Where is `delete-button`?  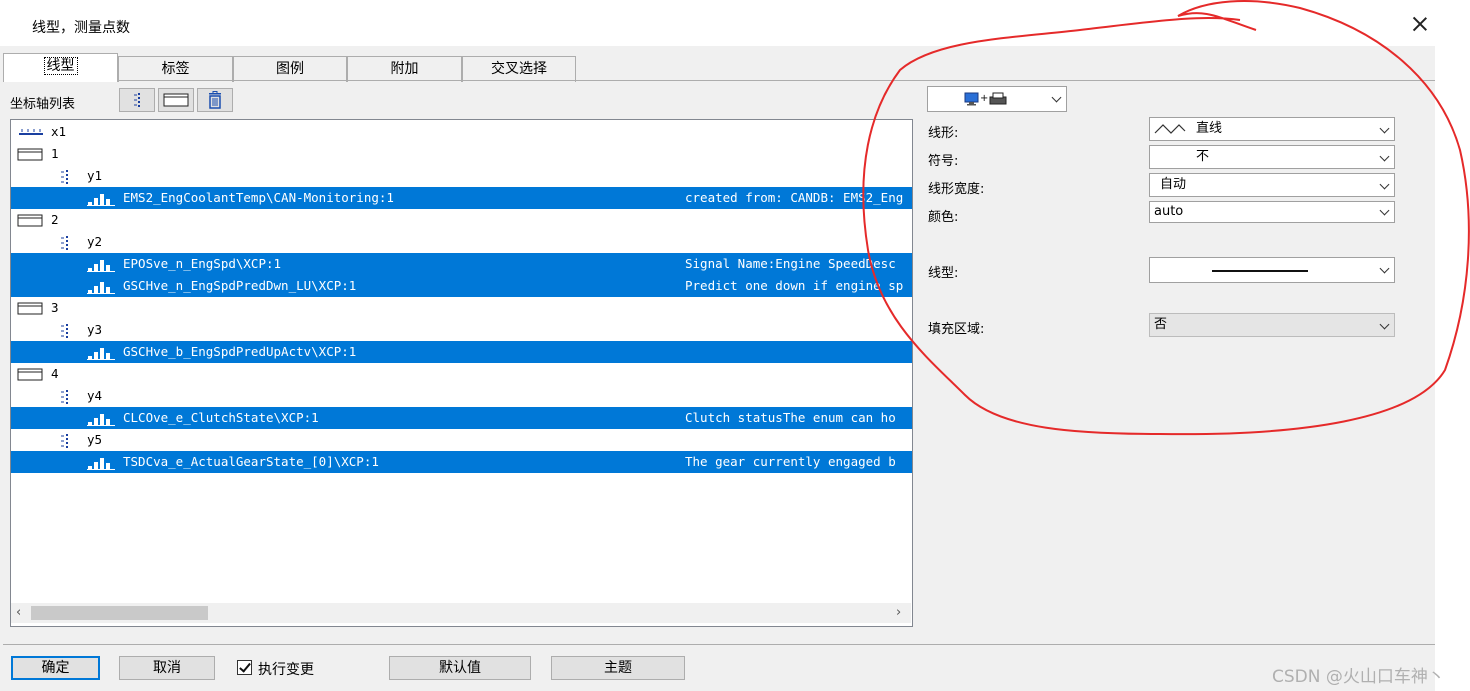 delete-button is located at coordinates (215, 100).